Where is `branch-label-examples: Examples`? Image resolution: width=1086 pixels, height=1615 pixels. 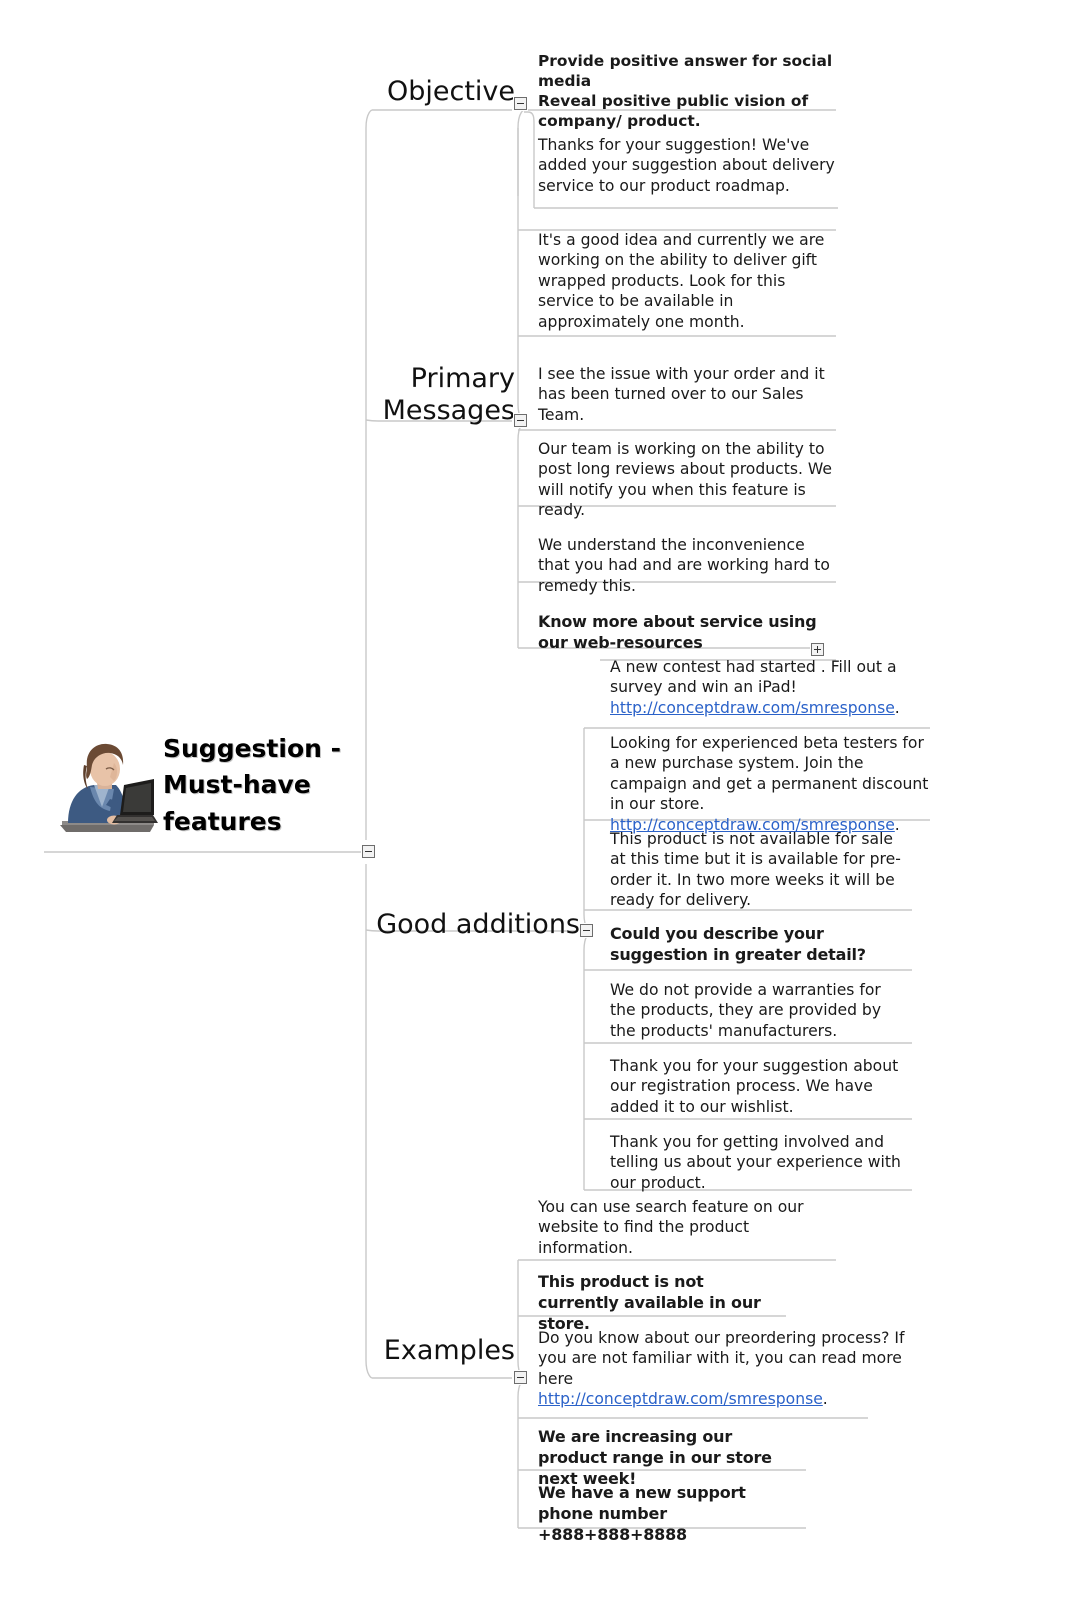 branch-label-examples: Examples is located at coordinates (422, 1351).